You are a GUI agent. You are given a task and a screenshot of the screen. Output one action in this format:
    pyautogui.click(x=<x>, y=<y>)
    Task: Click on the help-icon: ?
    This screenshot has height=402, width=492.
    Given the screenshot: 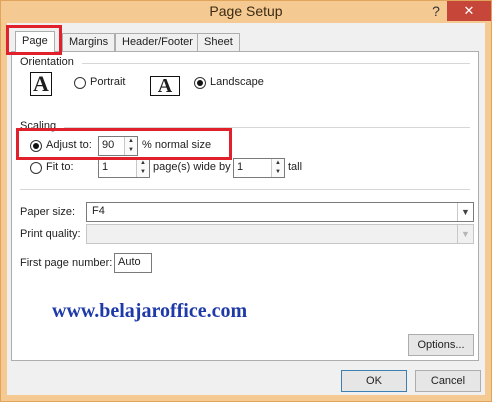 What is the action you would take?
    pyautogui.click(x=436, y=11)
    